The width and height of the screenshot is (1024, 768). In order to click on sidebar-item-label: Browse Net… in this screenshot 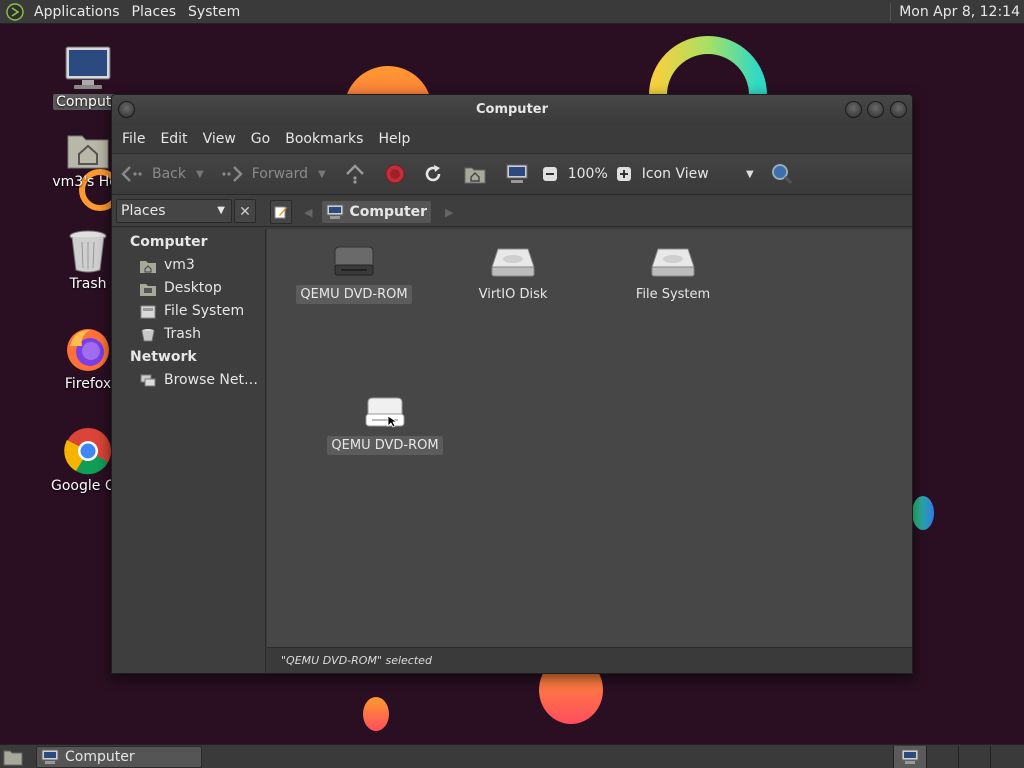, I will do `click(211, 380)`.